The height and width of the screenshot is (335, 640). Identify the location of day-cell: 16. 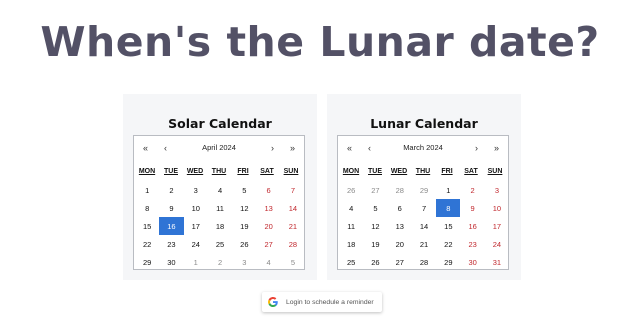
(472, 226).